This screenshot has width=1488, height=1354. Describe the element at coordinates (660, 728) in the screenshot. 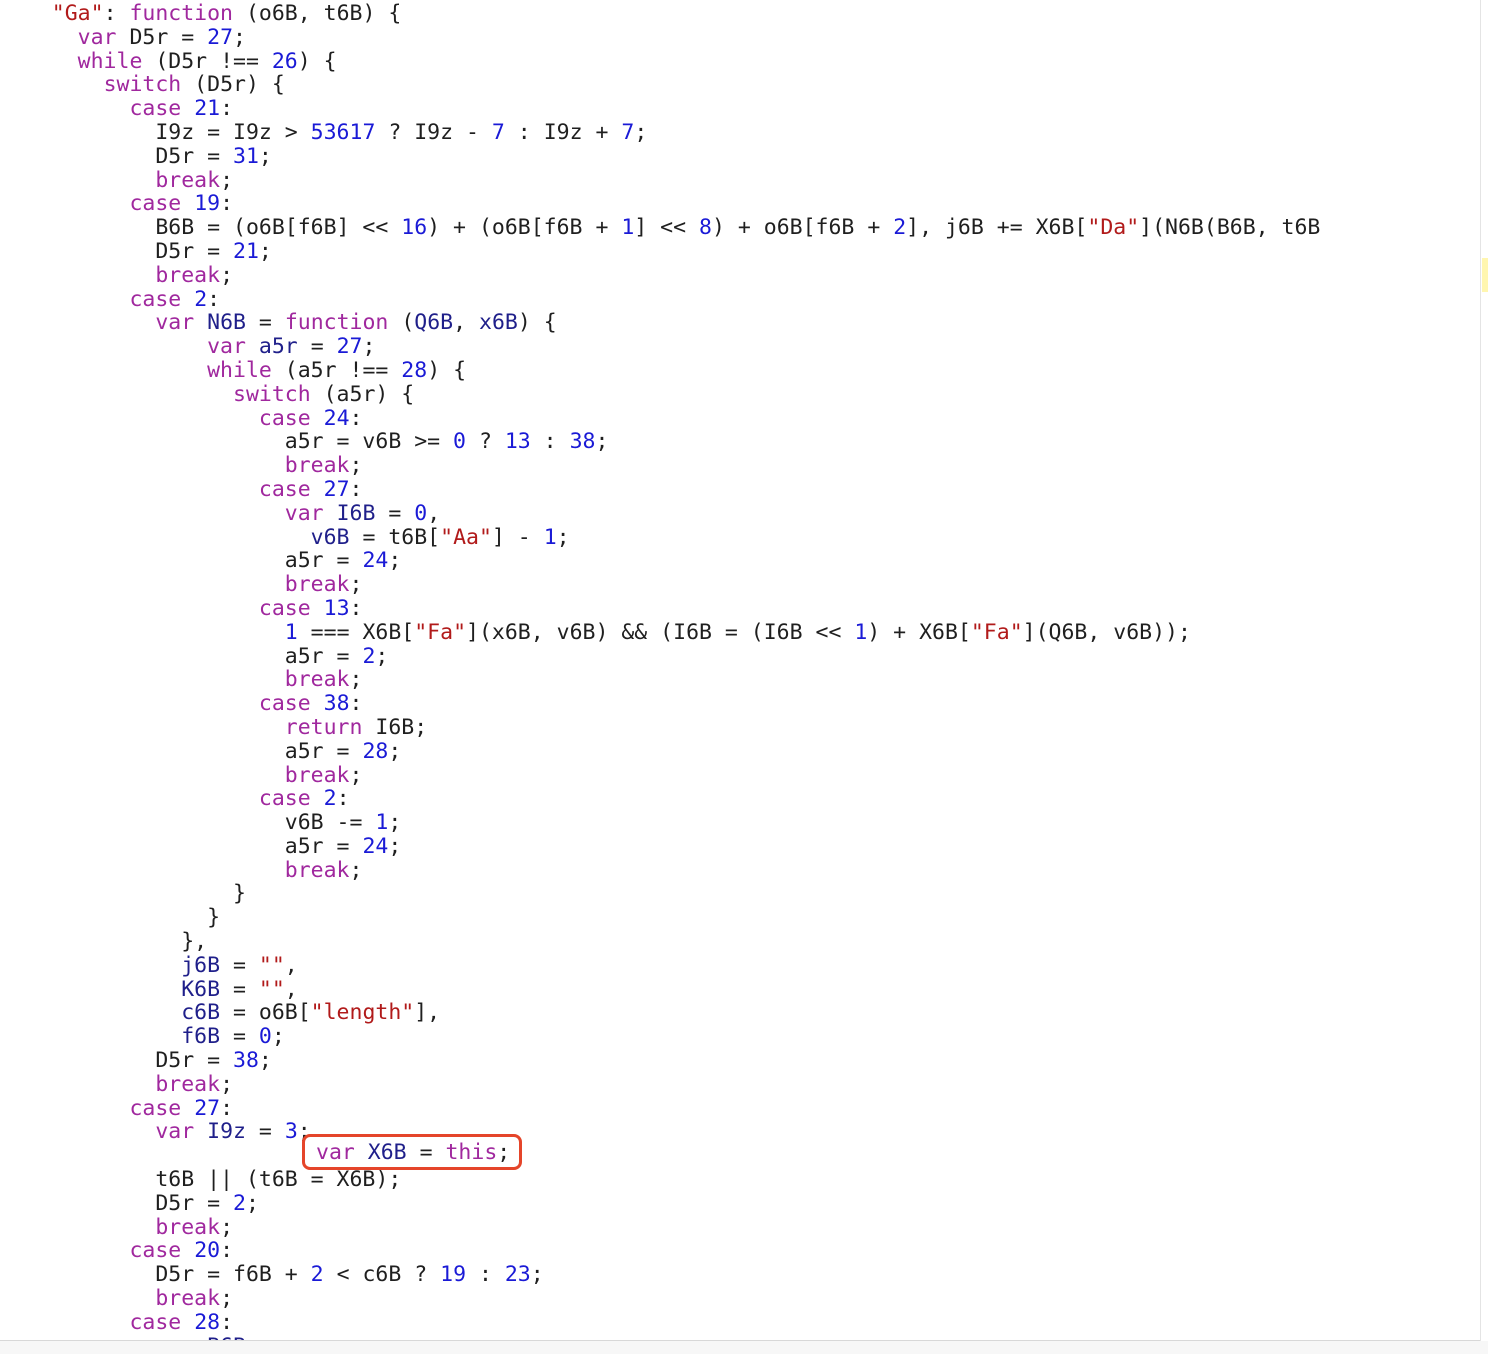

I see `code-line: return I6B;` at that location.